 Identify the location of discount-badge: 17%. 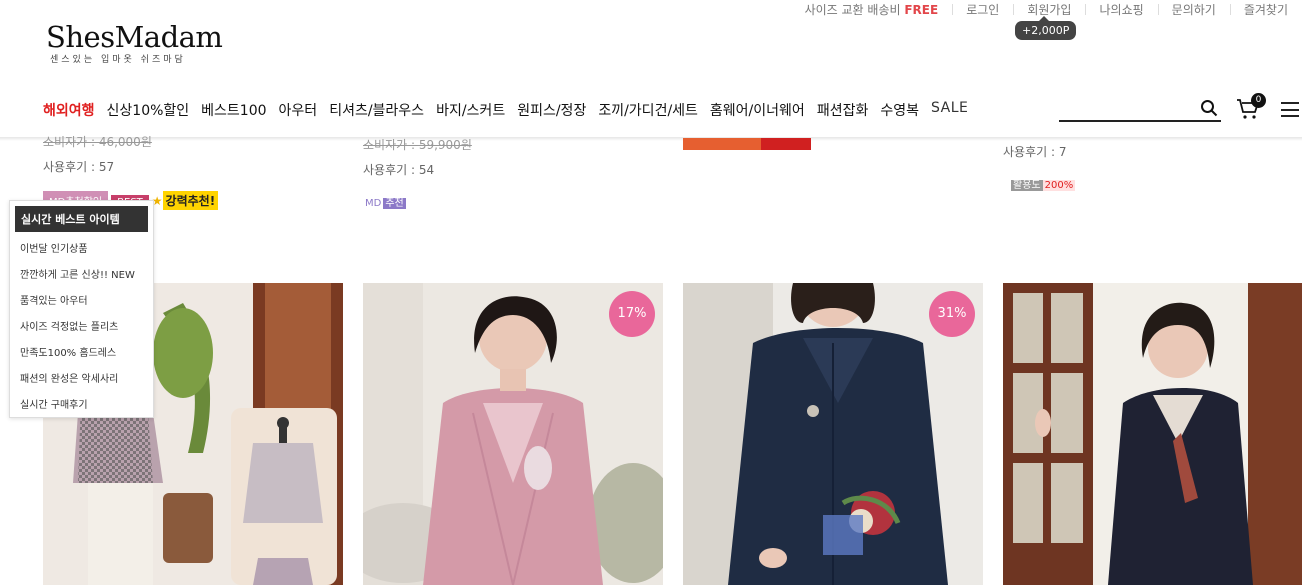
(632, 314).